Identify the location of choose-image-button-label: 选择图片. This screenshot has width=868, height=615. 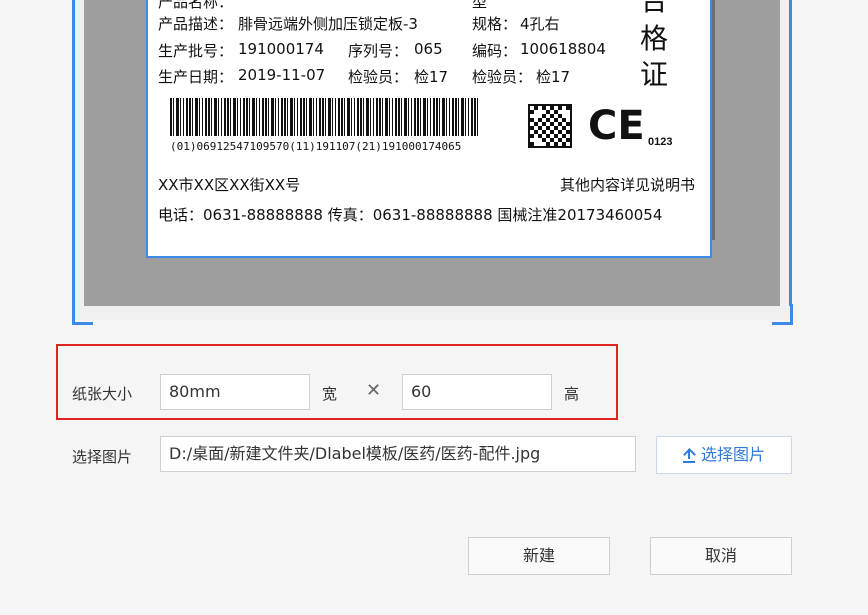
(732, 454).